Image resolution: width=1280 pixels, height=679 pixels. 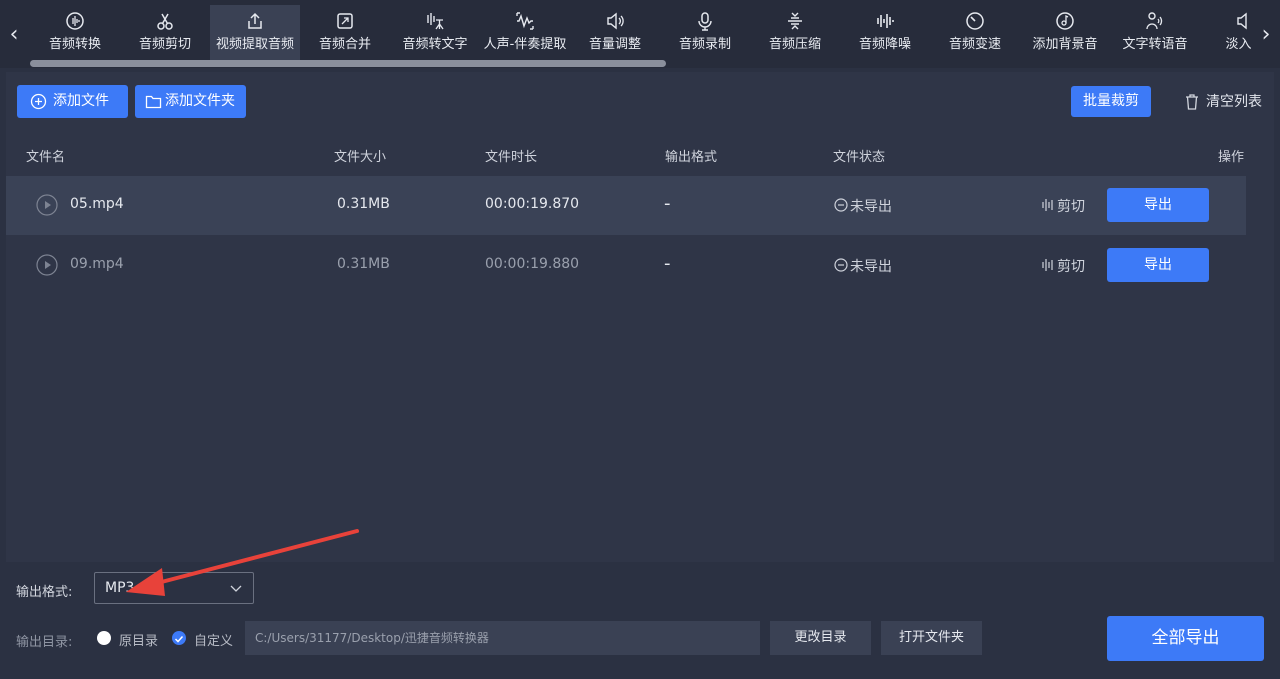 What do you see at coordinates (344, 44) in the screenshot?
I see `tool-label: 音频合并` at bounding box center [344, 44].